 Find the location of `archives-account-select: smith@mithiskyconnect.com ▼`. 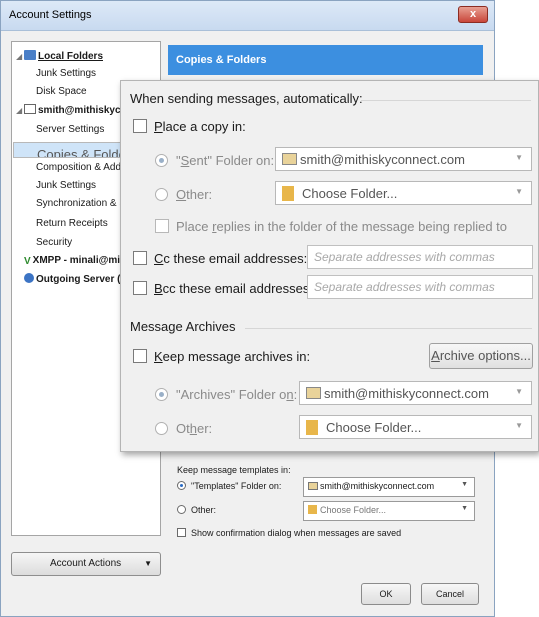

archives-account-select: smith@mithiskyconnect.com ▼ is located at coordinates (415, 393).